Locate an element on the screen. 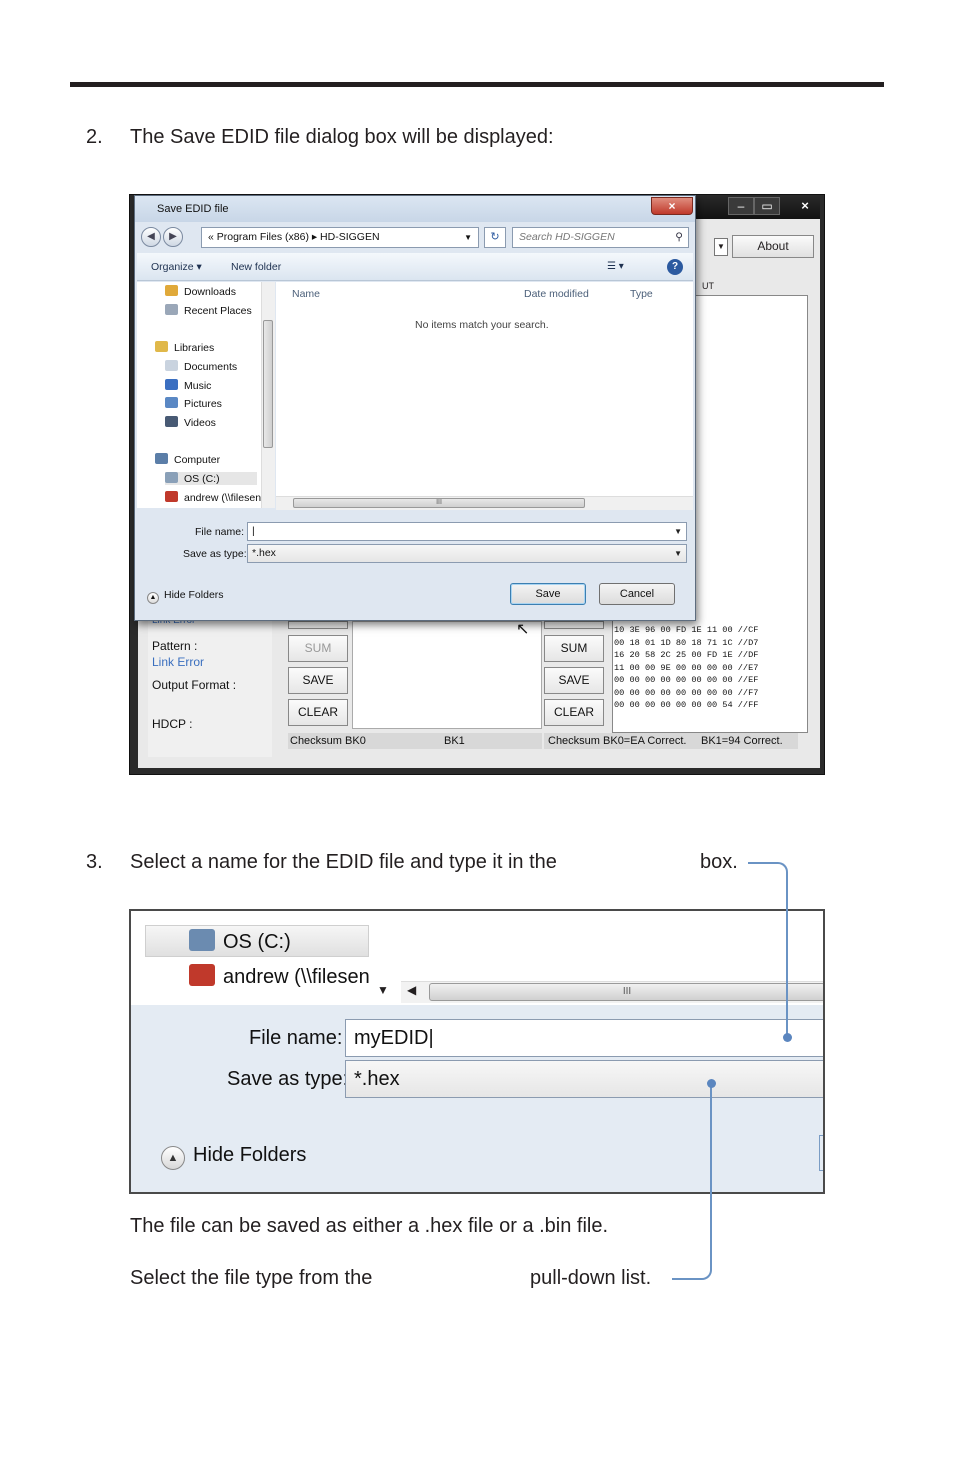  nav-item: OS (C:) is located at coordinates (211, 478).